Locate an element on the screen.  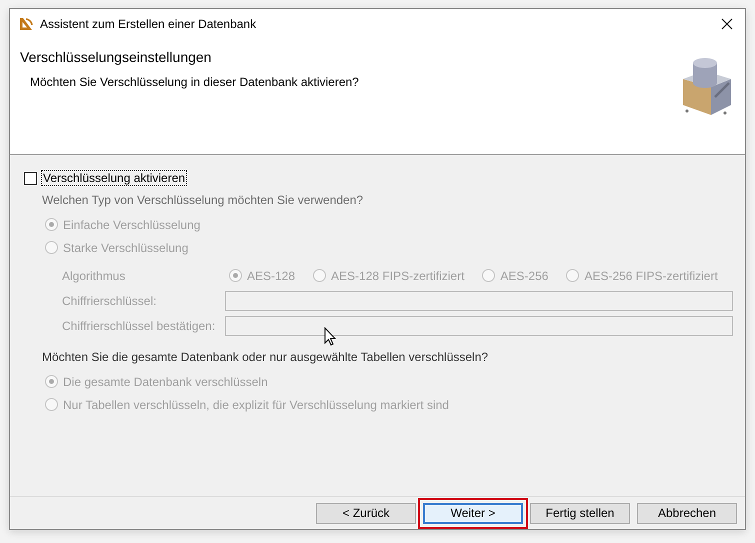
mouse-pointer-icon is located at coordinates (330, 336).